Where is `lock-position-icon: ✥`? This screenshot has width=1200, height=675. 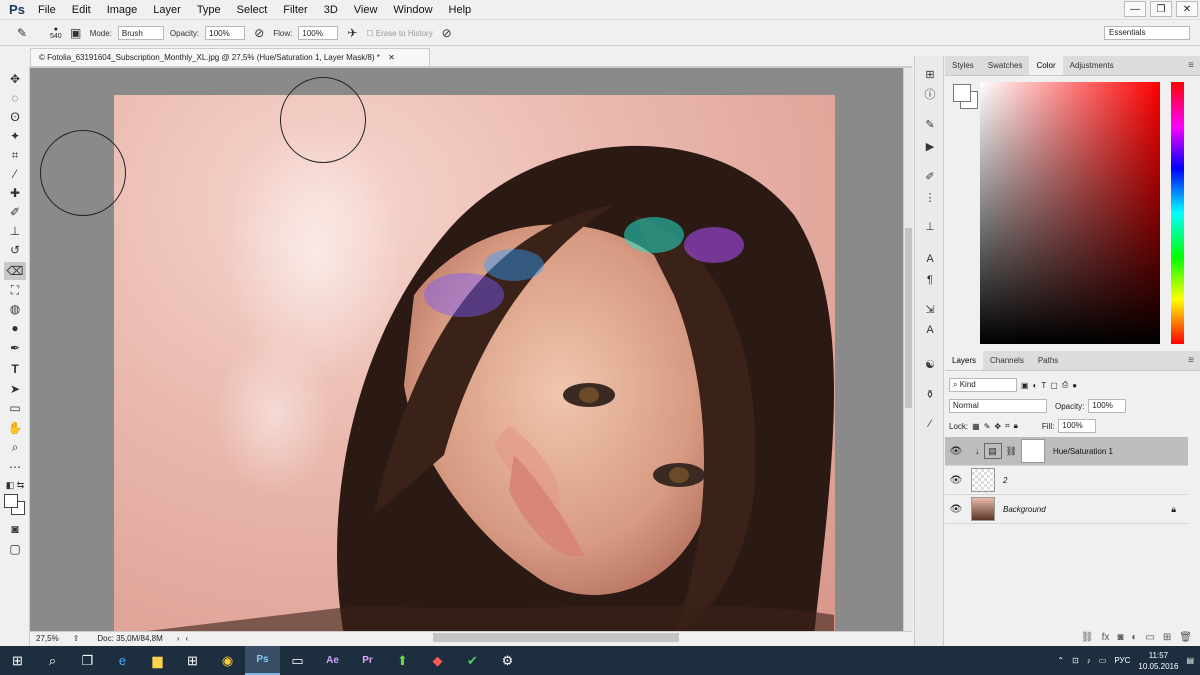 lock-position-icon: ✥ is located at coordinates (997, 426).